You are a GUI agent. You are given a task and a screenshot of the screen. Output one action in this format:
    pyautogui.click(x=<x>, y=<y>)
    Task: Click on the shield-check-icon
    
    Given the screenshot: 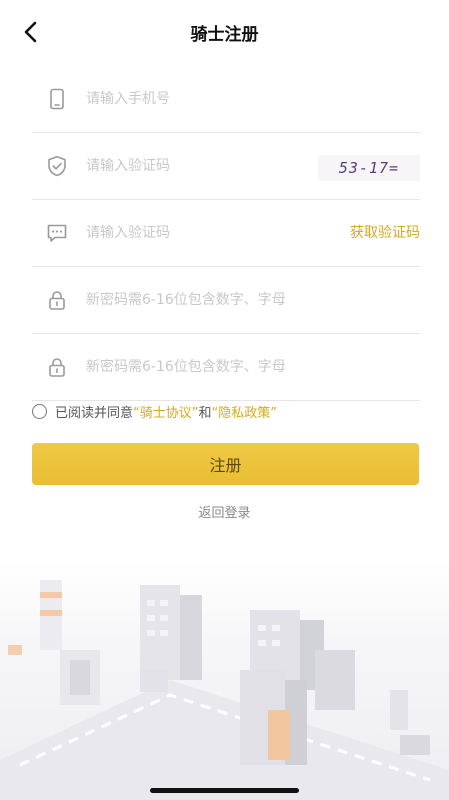 What is the action you would take?
    pyautogui.click(x=57, y=166)
    